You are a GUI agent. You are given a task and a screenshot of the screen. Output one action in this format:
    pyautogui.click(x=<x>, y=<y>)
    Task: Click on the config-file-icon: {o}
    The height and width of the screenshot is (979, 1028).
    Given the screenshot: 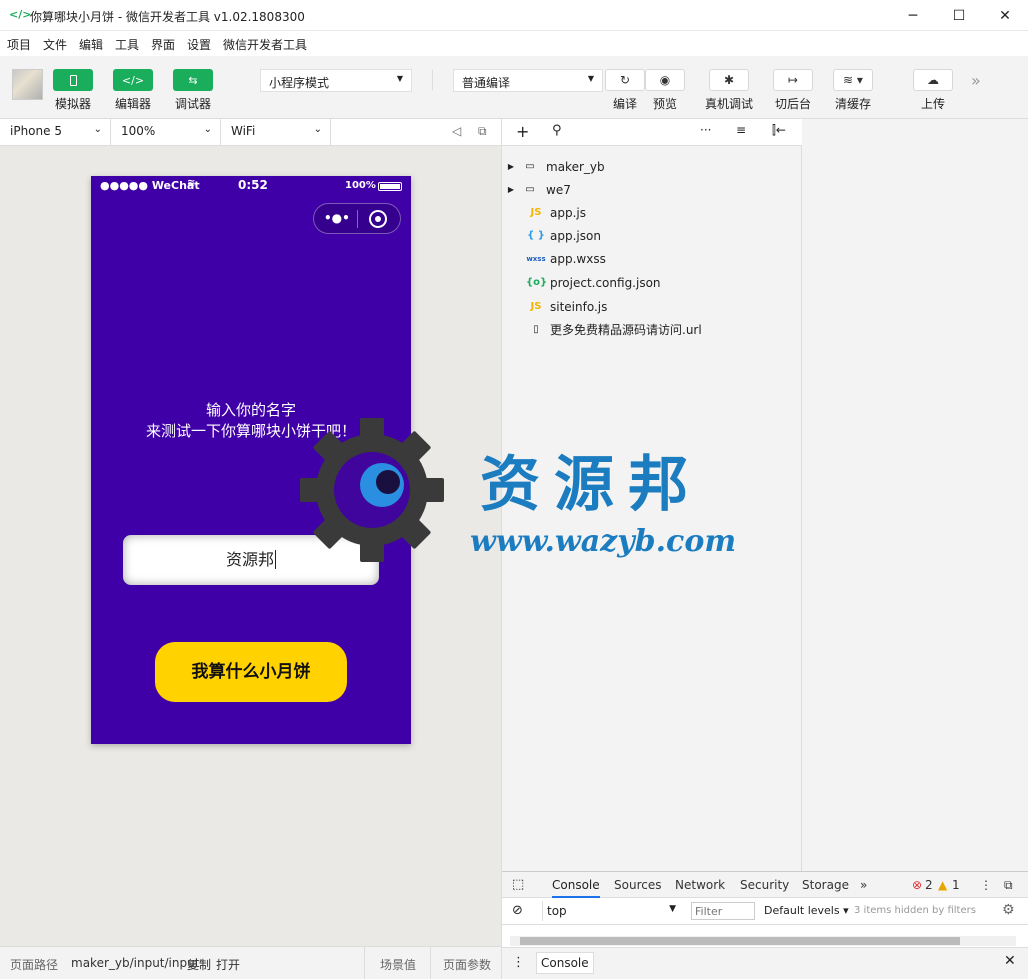 What is the action you would take?
    pyautogui.click(x=537, y=282)
    